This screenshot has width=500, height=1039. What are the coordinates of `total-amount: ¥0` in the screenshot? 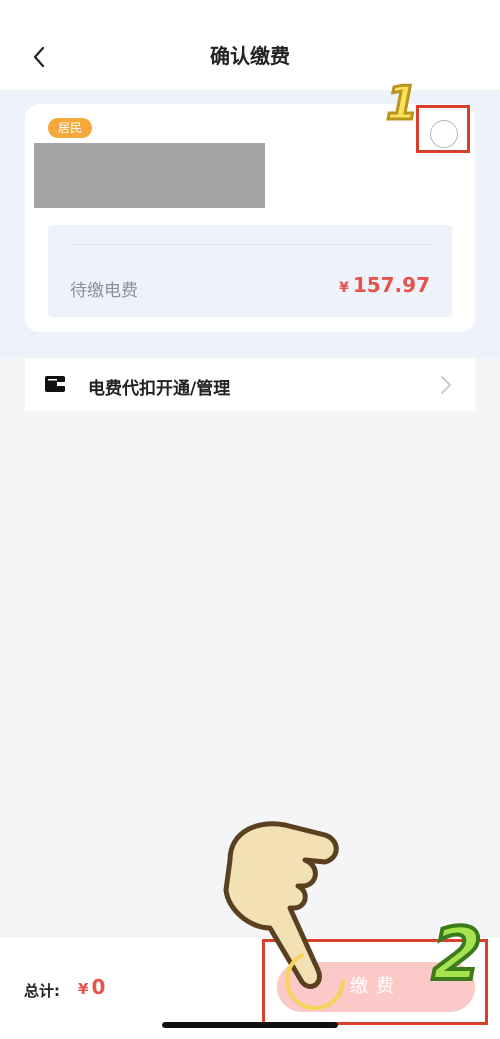 It's located at (91, 987).